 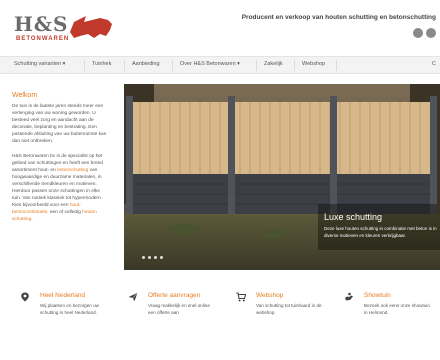 What do you see at coordinates (273, 64) in the screenshot?
I see `nav-item-zakelijk: Zakelijk` at bounding box center [273, 64].